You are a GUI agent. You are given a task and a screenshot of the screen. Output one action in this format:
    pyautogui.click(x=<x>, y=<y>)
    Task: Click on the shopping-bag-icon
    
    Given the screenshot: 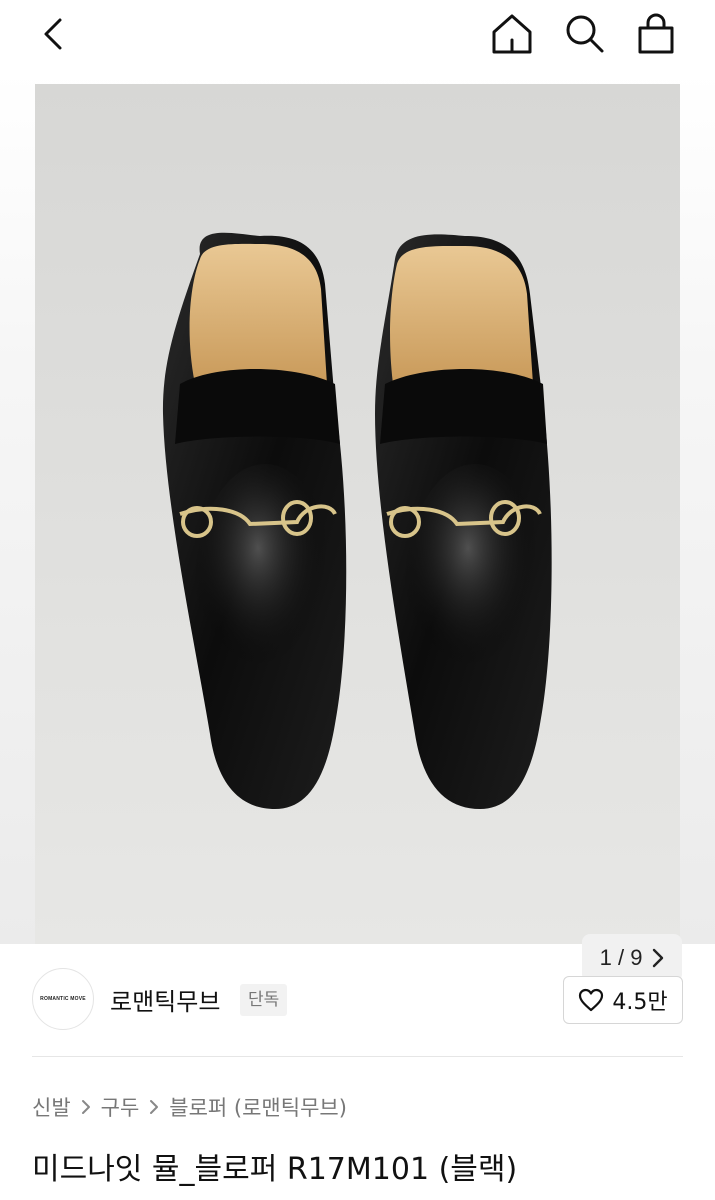 What is the action you would take?
    pyautogui.click(x=656, y=34)
    